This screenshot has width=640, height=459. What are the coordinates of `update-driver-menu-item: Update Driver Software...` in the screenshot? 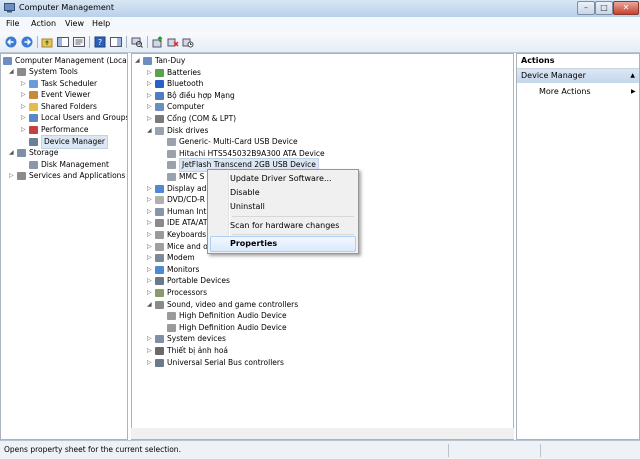 It's located at (281, 179).